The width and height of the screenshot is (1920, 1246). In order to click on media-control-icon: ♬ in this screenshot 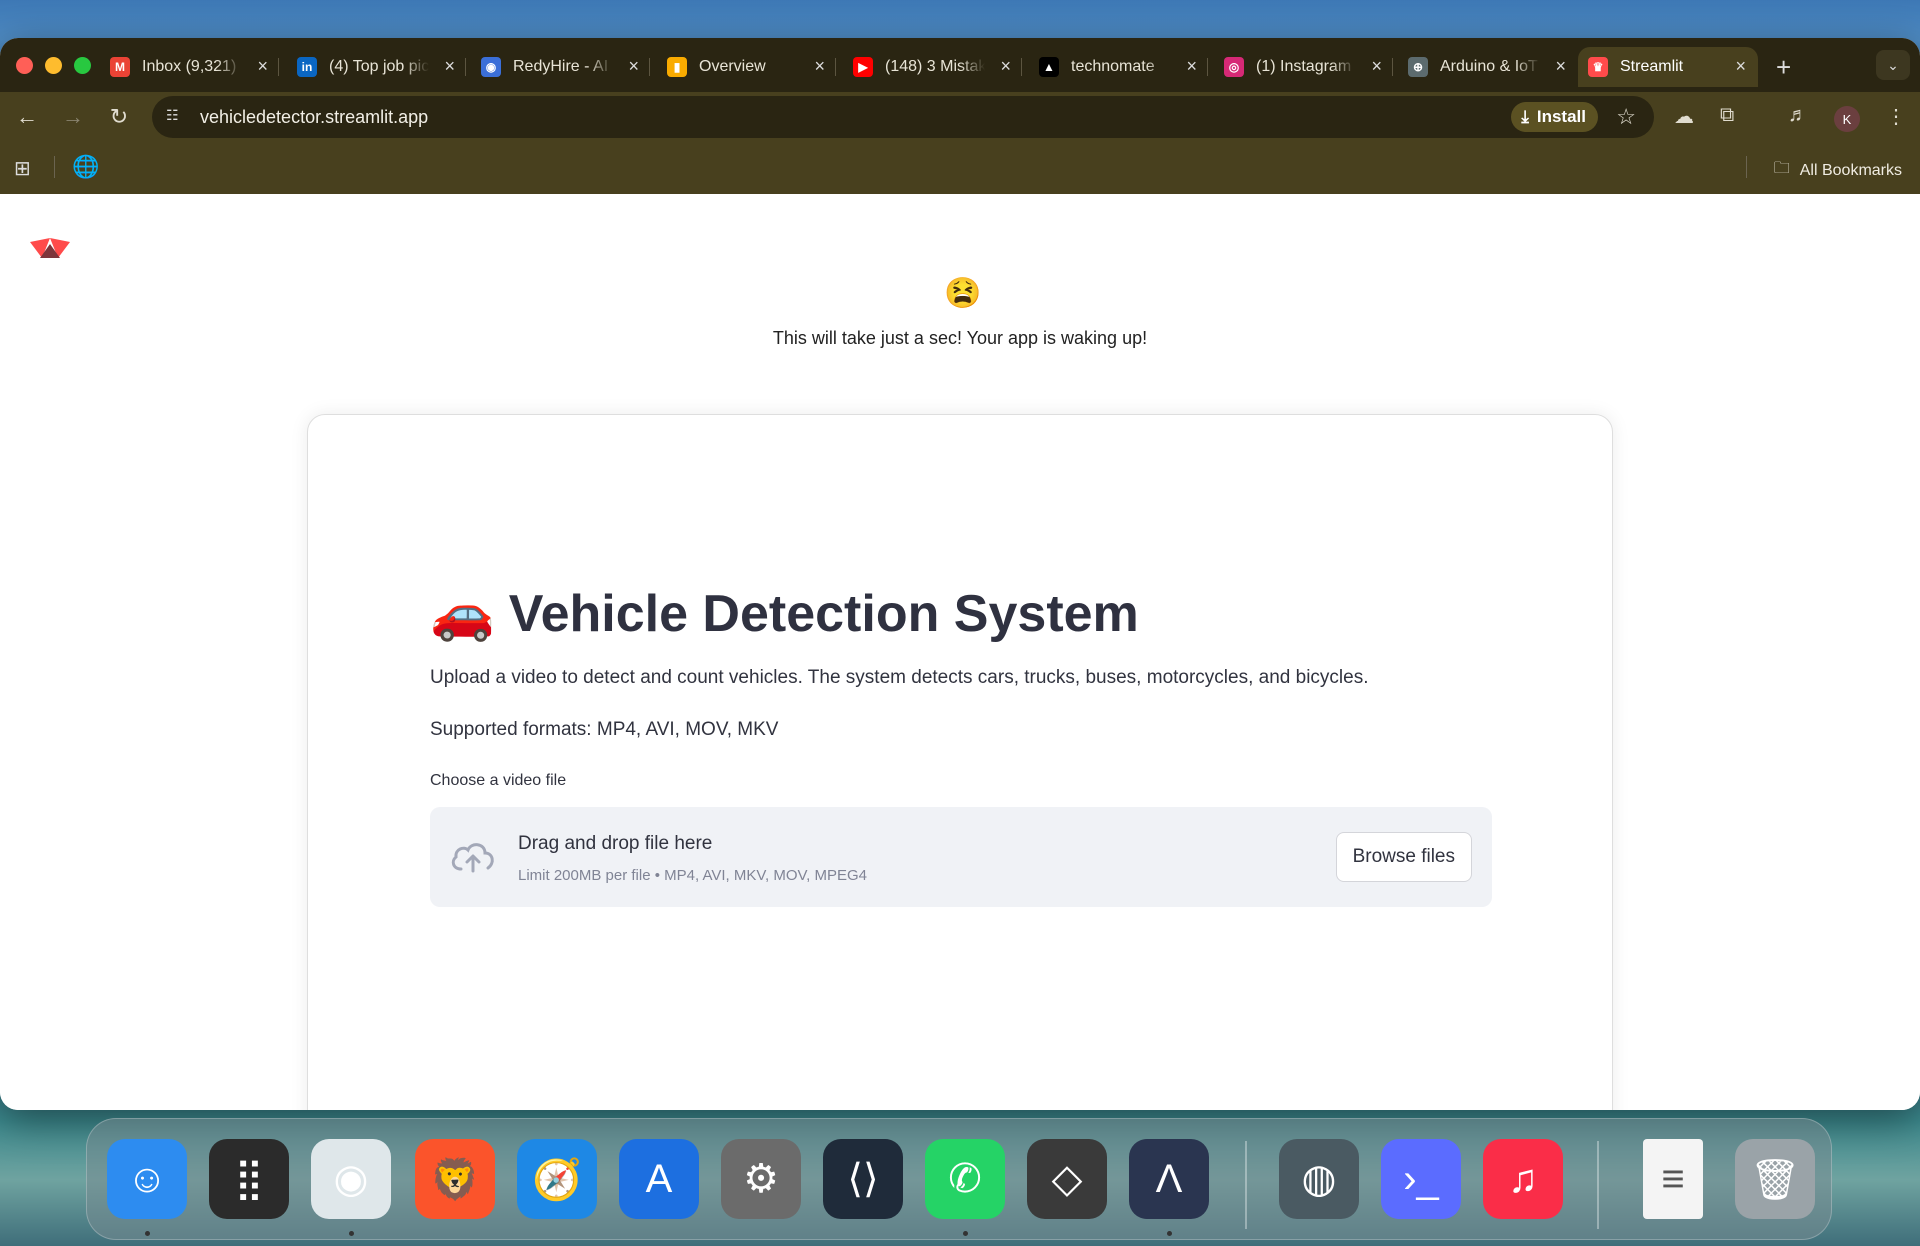, I will do `click(1798, 115)`.